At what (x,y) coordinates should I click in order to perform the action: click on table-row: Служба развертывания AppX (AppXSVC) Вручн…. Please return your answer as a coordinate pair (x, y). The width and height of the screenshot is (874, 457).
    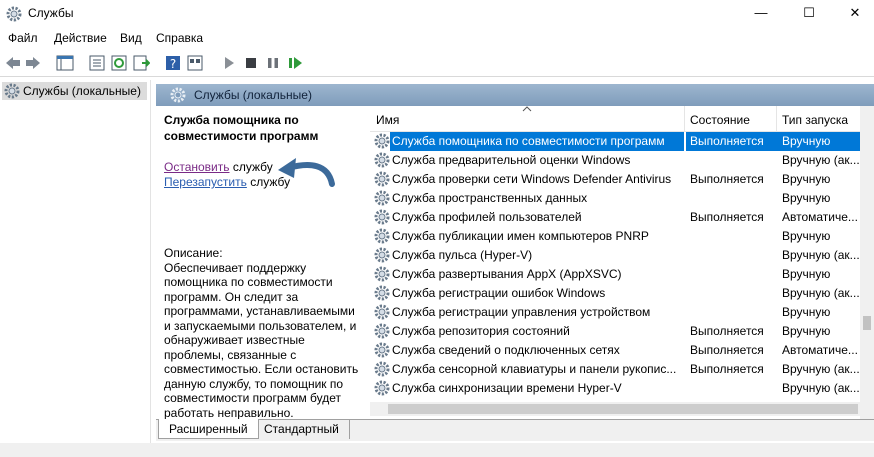
    Looking at the image, I should click on (622, 274).